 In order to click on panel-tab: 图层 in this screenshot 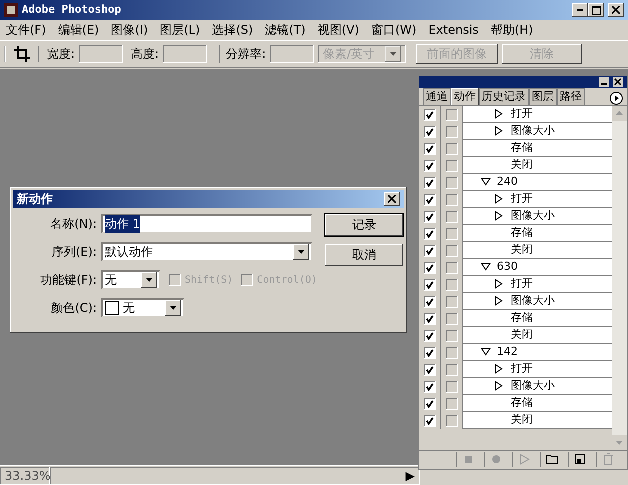, I will do `click(543, 96)`.